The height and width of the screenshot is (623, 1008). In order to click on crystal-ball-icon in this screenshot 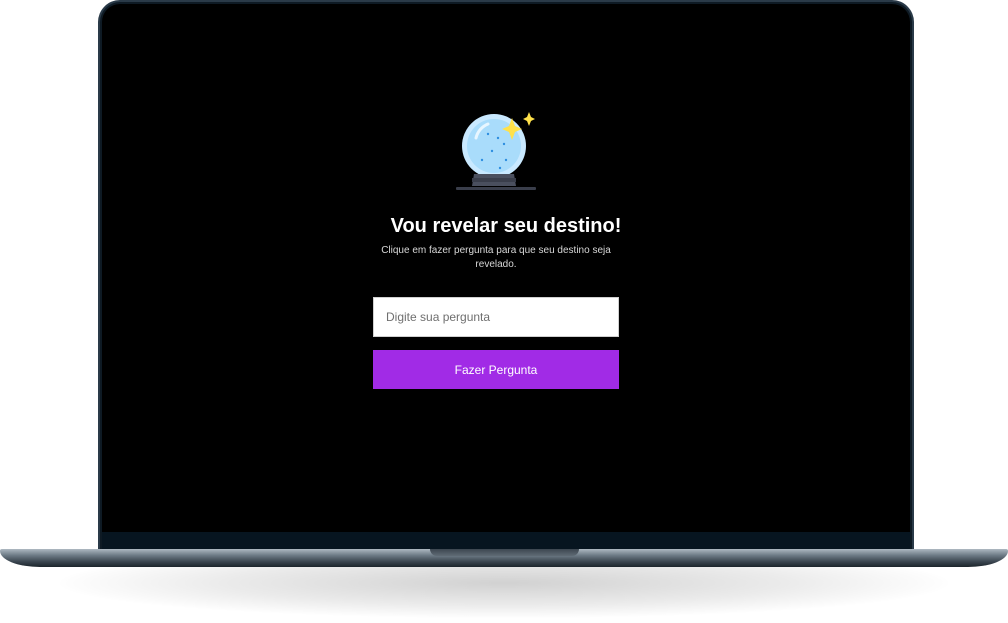, I will do `click(496, 151)`.